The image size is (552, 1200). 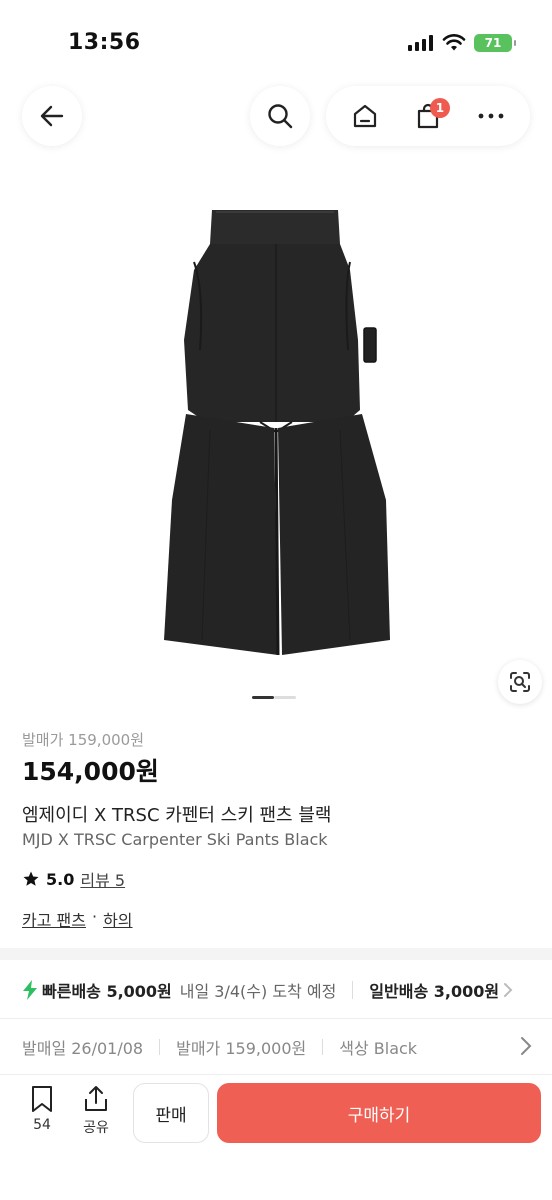 I want to click on home-icon, so click(x=365, y=116).